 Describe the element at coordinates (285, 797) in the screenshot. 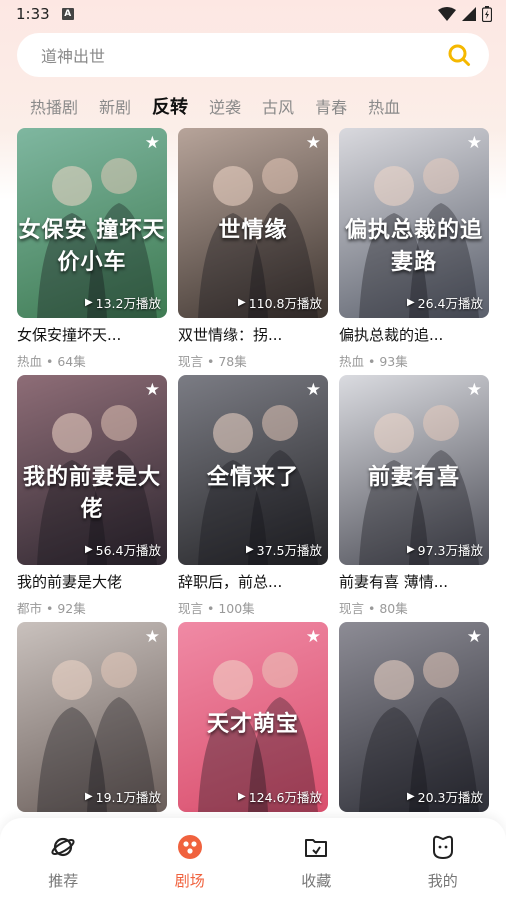

I see `play-count-text: 124.6万播放` at that location.